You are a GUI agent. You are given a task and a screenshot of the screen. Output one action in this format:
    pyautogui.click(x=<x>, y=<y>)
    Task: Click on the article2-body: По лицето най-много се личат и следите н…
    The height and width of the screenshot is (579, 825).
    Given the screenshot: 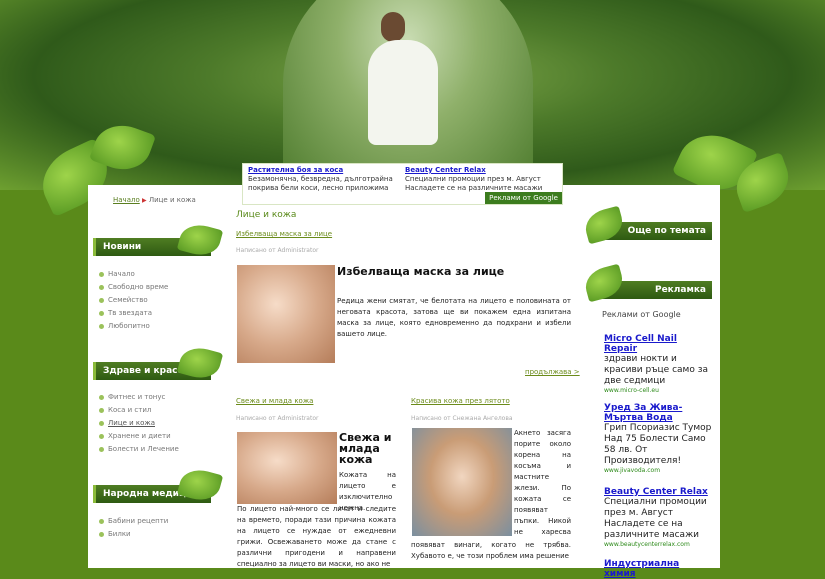 What is the action you would take?
    pyautogui.click(x=316, y=536)
    